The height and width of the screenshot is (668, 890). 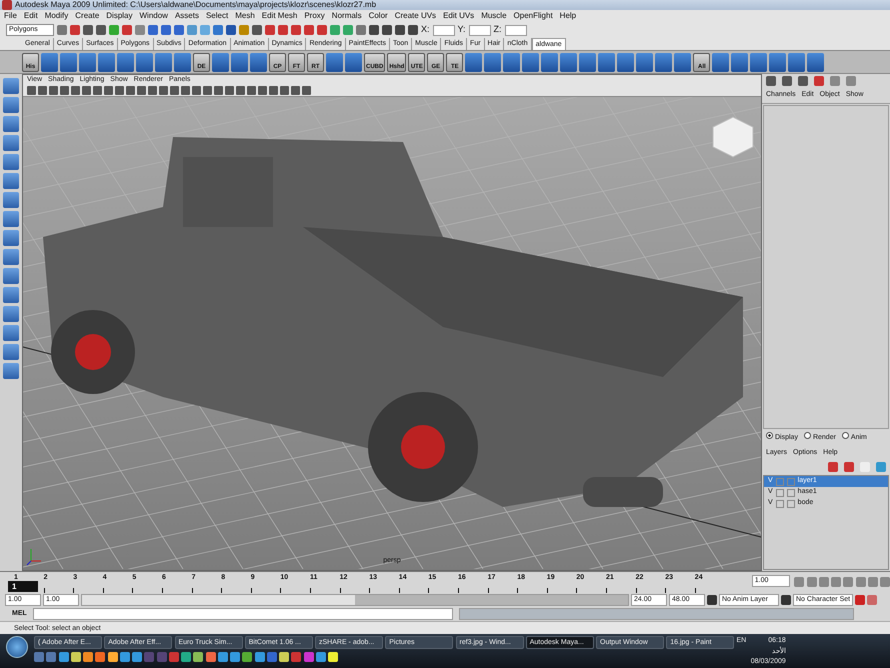 I want to click on menu-item: Proxy, so click(x=314, y=16).